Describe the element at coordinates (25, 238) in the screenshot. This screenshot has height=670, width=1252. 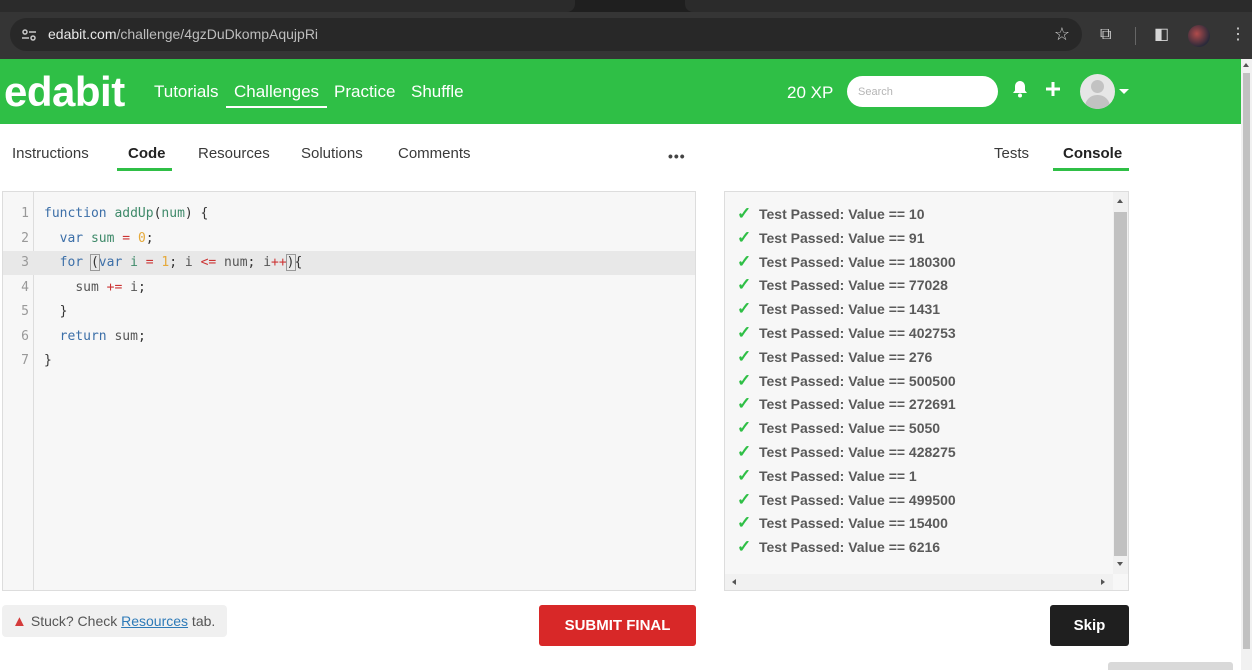
I see `line-number: 2` at that location.